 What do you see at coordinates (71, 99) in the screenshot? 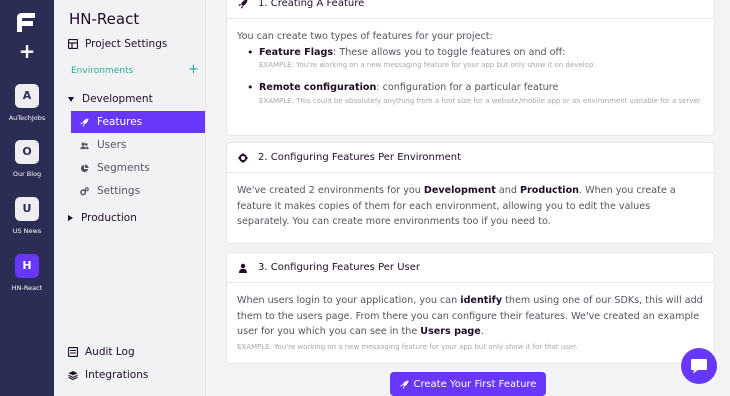
I see `chevron-down-icon` at bounding box center [71, 99].